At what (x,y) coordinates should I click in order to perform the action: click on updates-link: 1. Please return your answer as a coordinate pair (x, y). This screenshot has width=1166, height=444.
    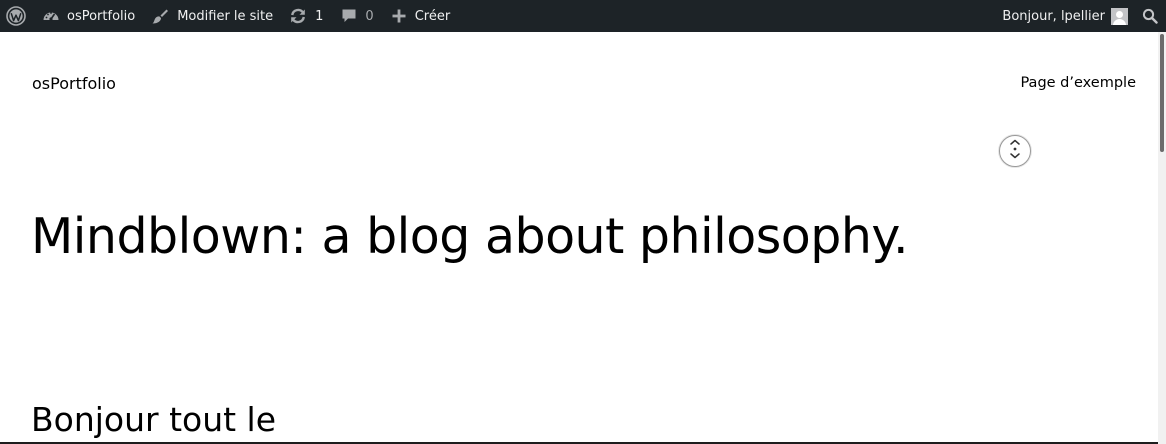
    Looking at the image, I should click on (306, 16).